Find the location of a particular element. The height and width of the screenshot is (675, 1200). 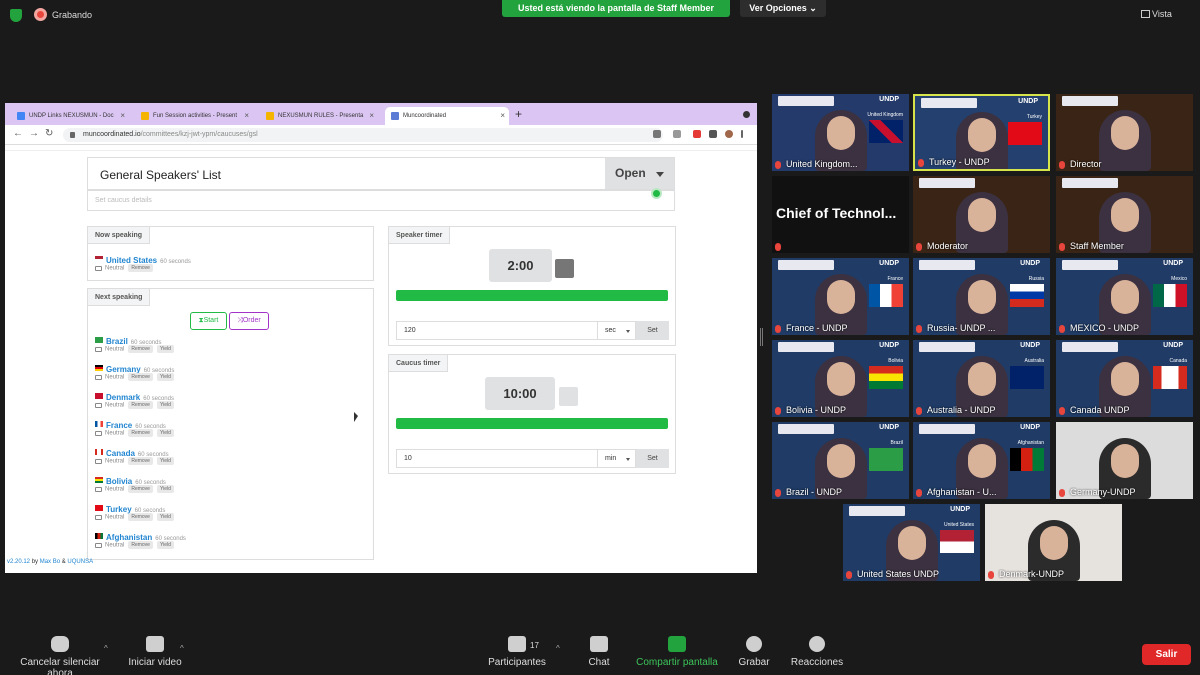

start-video-button: Iniciar video is located at coordinates (155, 652).